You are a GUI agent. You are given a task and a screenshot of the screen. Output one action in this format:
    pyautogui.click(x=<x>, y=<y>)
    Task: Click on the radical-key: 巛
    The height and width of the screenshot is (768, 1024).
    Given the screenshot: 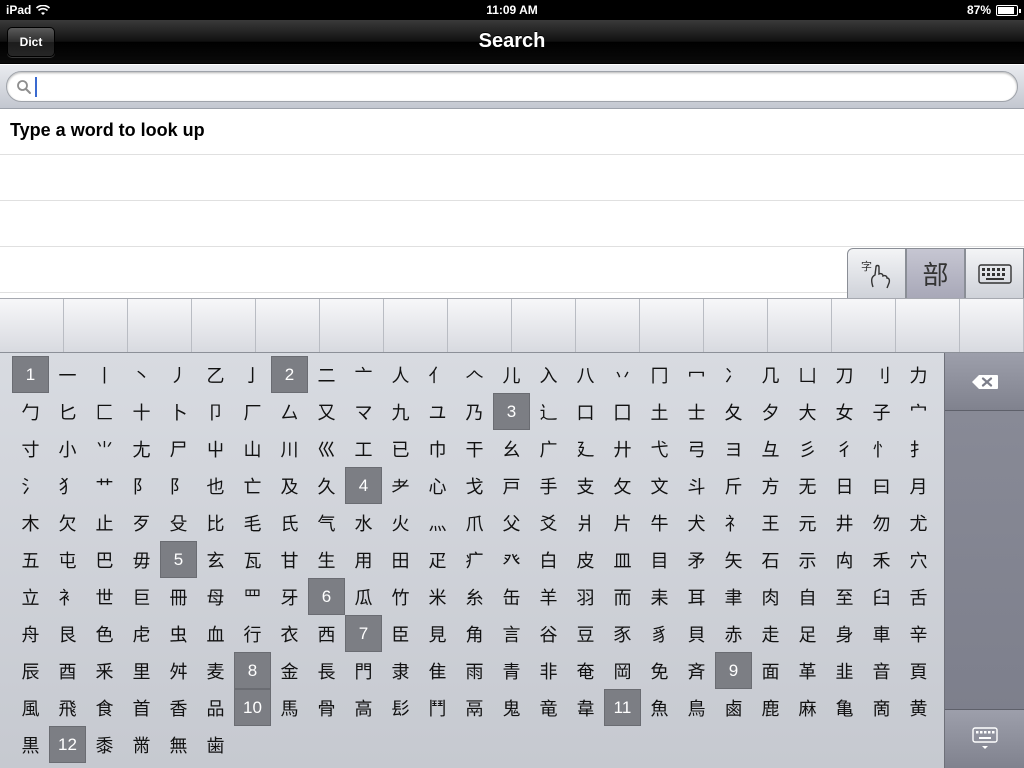 What is the action you would take?
    pyautogui.click(x=326, y=448)
    